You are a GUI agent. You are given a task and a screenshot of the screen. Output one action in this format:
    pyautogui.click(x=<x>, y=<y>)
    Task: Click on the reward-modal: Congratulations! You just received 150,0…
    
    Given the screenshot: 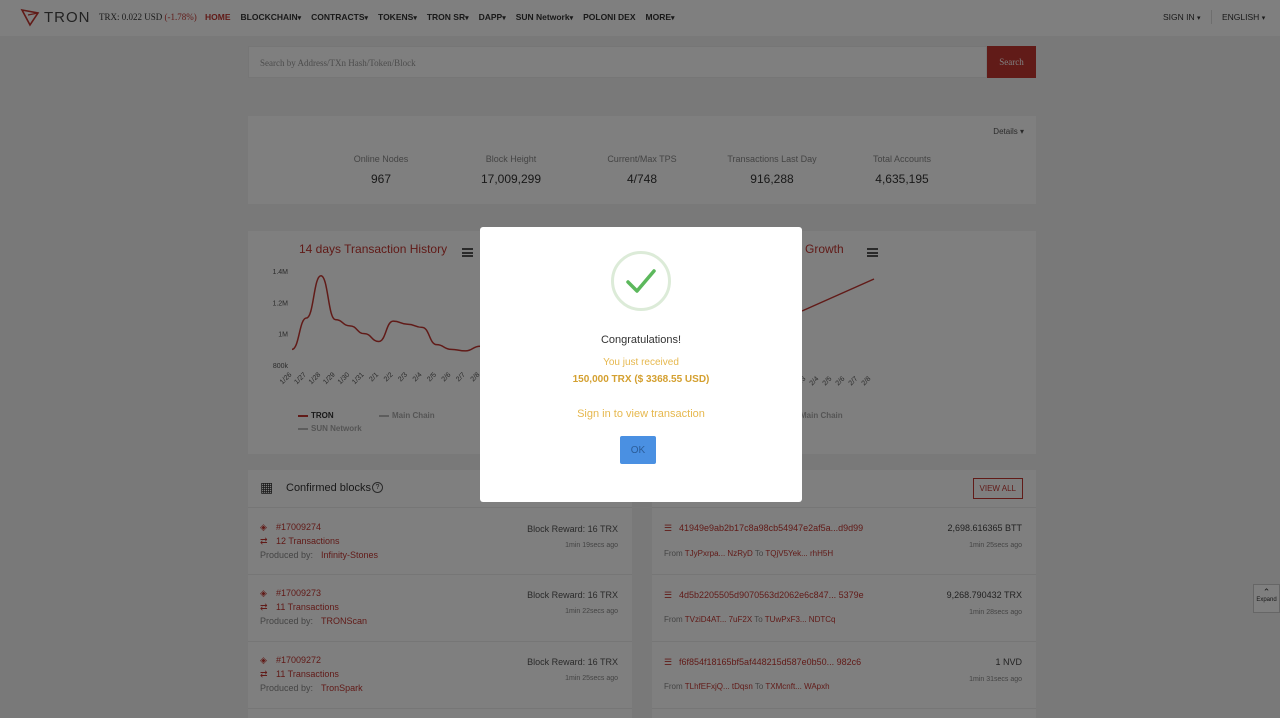 What is the action you would take?
    pyautogui.click(x=641, y=364)
    